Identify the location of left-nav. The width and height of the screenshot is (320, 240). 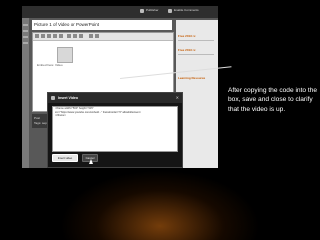
(25, 93).